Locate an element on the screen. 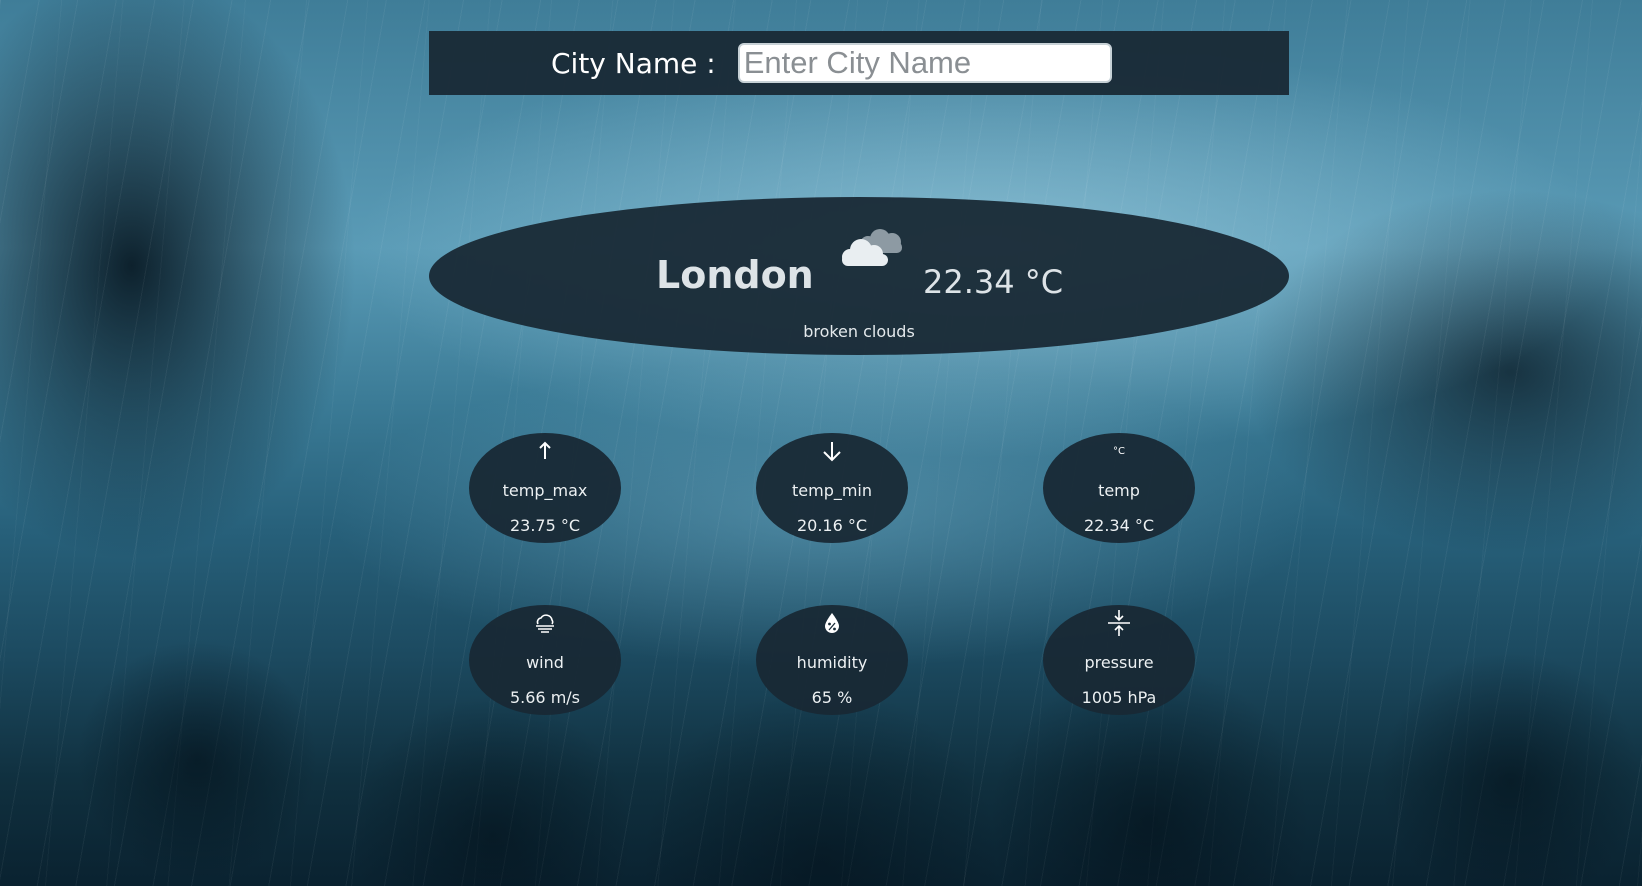 The width and height of the screenshot is (1642, 886). stat-value: 22.34 °C is located at coordinates (1119, 525).